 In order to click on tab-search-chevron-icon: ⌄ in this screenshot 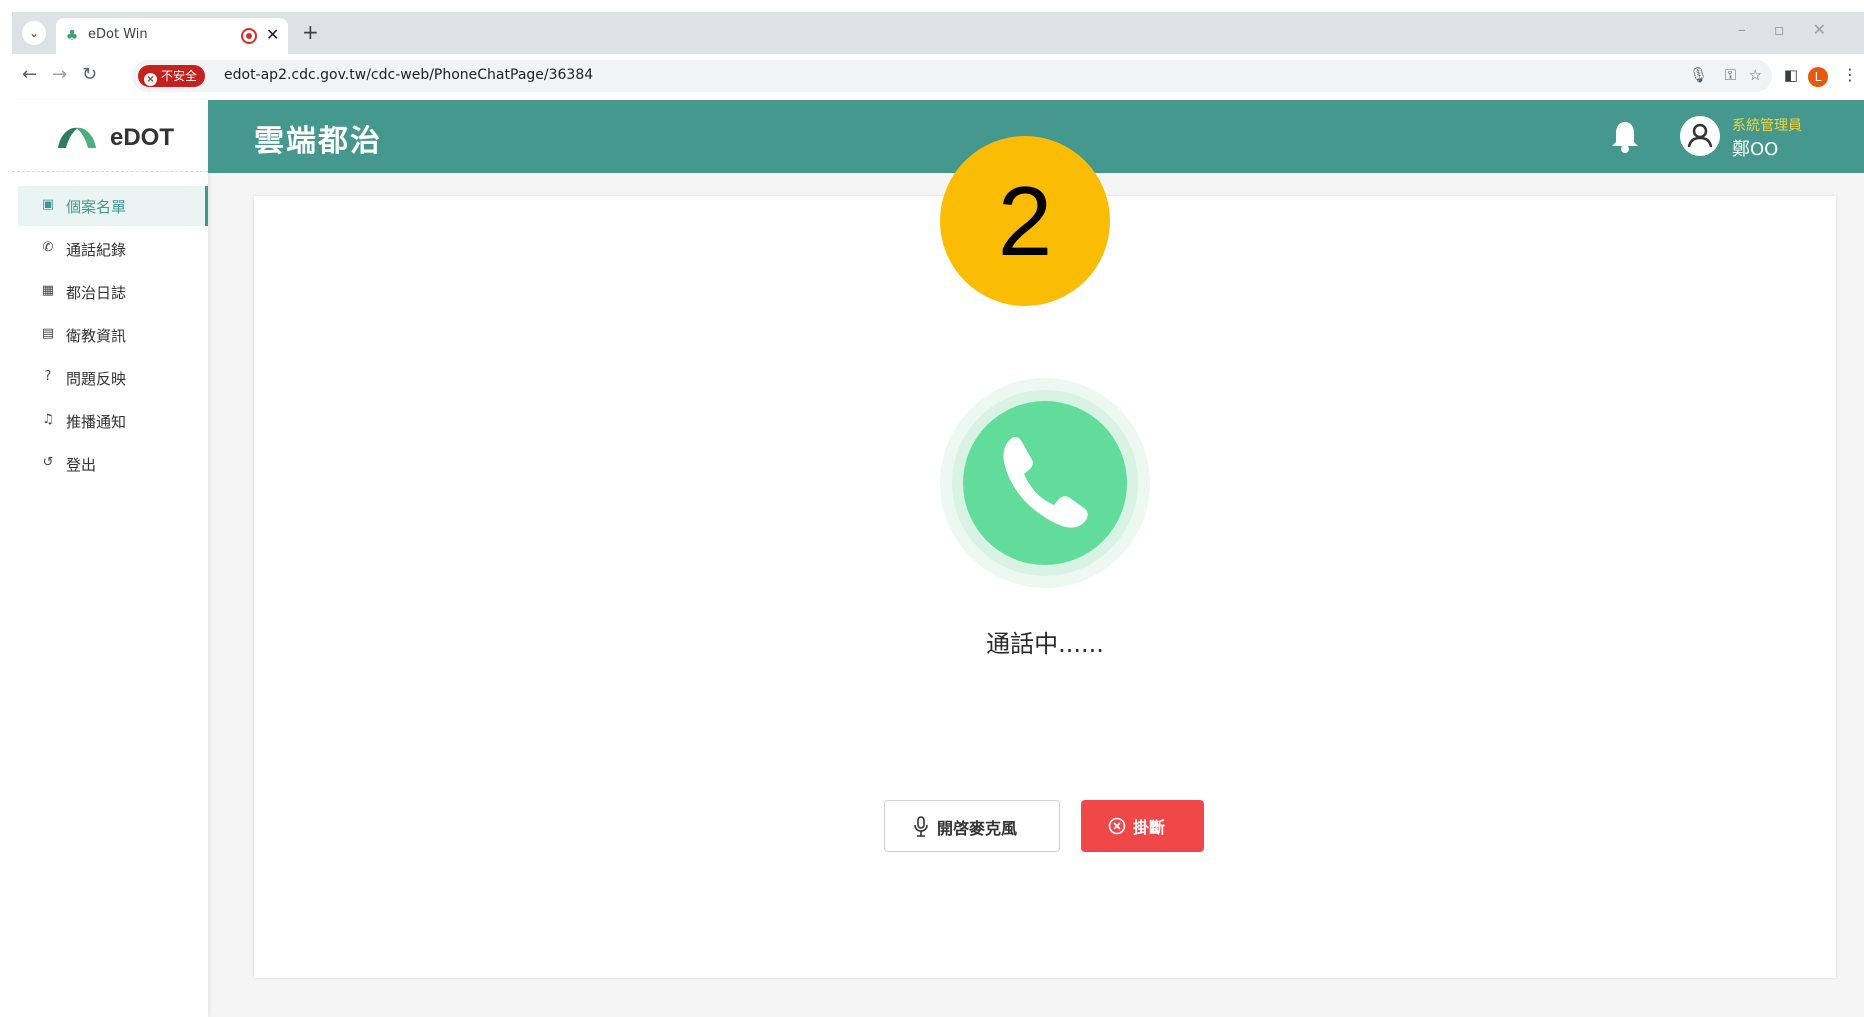, I will do `click(34, 33)`.